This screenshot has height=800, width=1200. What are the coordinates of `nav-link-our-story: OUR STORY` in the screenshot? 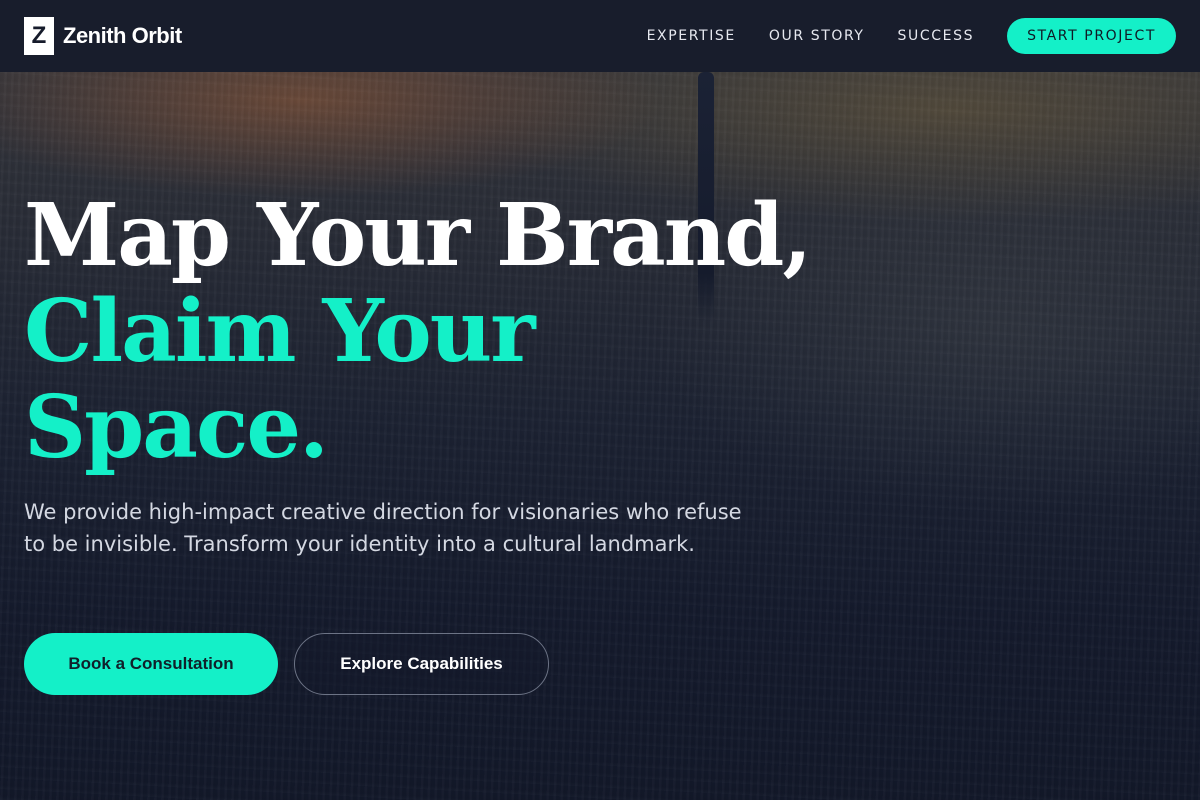 It's located at (817, 36).